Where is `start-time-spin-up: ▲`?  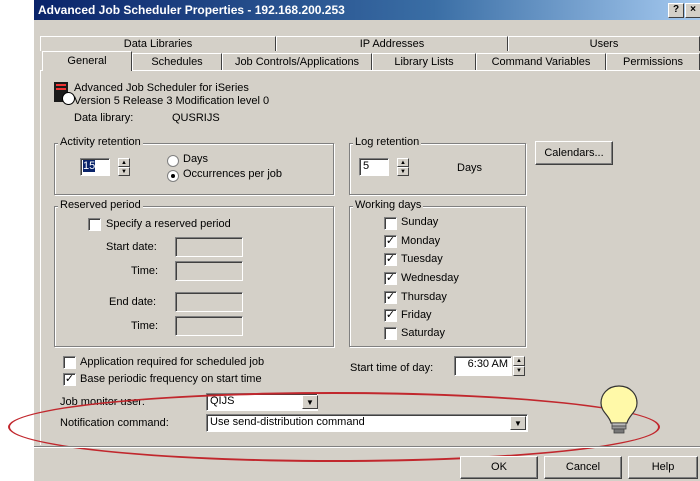
start-time-spin-up: ▲ is located at coordinates (519, 361).